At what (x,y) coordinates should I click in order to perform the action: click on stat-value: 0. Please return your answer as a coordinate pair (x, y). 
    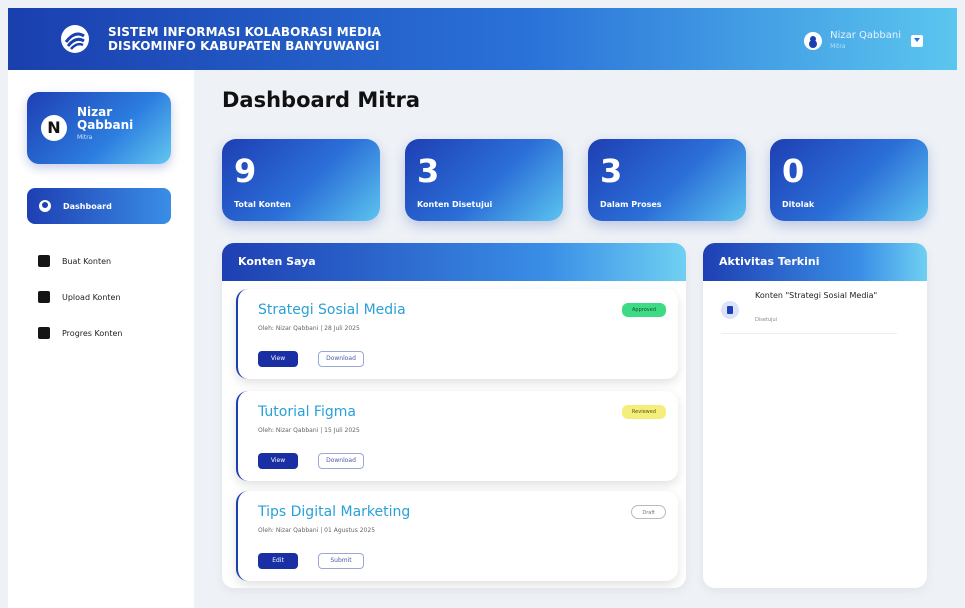
    Looking at the image, I should click on (793, 171).